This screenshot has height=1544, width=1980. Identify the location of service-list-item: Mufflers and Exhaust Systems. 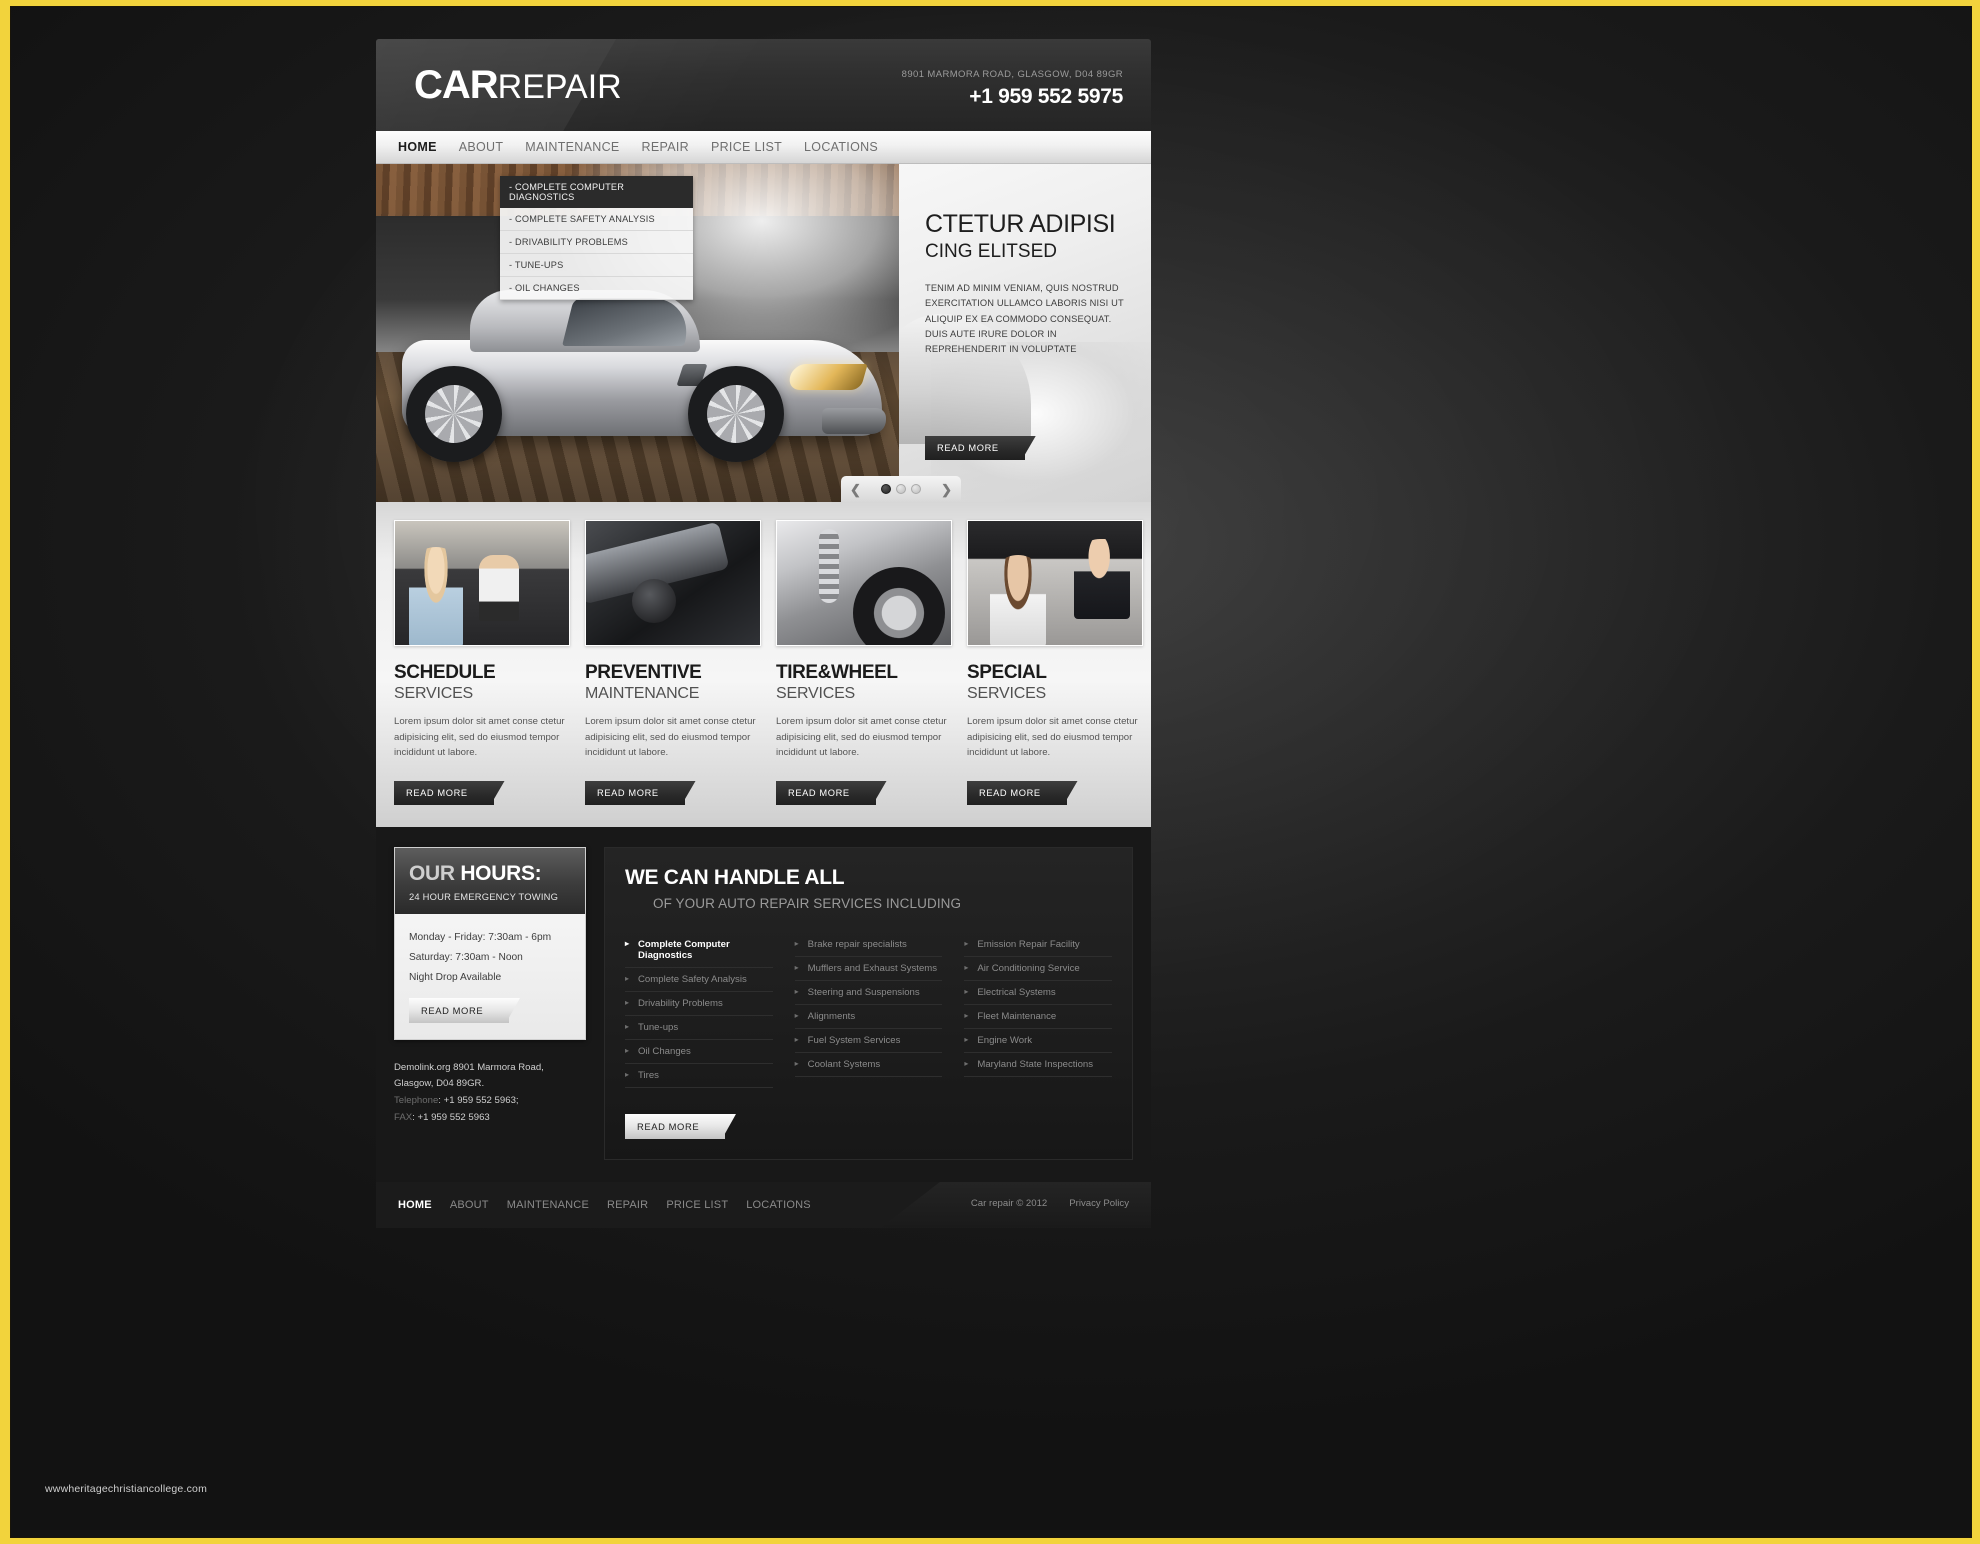
(868, 969).